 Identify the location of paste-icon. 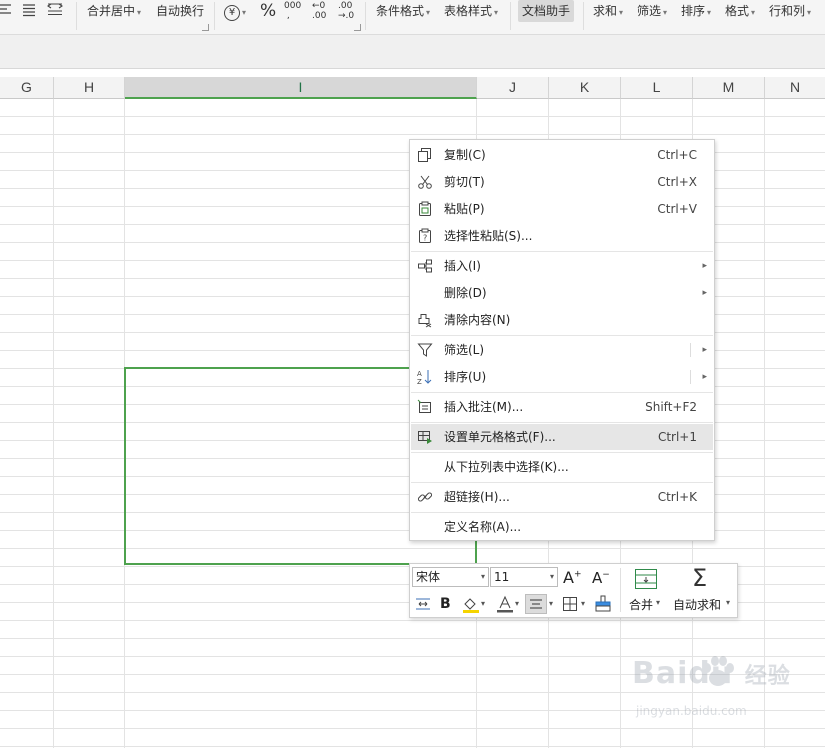
(425, 208).